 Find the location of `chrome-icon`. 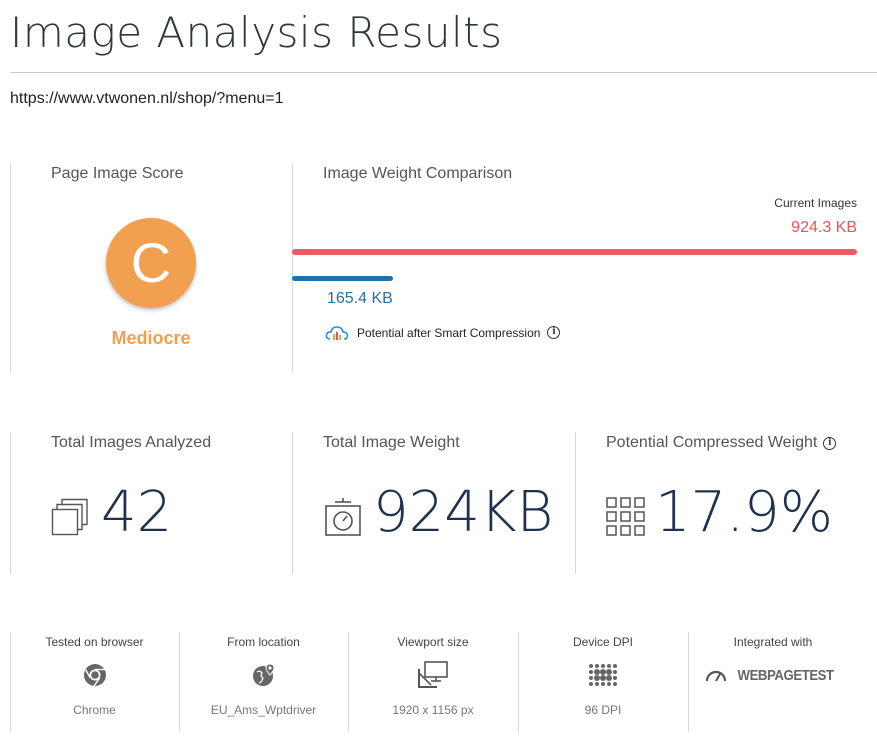

chrome-icon is located at coordinates (94, 675).